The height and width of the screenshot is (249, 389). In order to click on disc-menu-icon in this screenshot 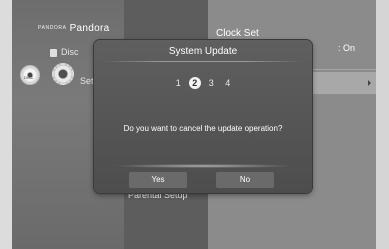, I will do `click(53, 52)`.